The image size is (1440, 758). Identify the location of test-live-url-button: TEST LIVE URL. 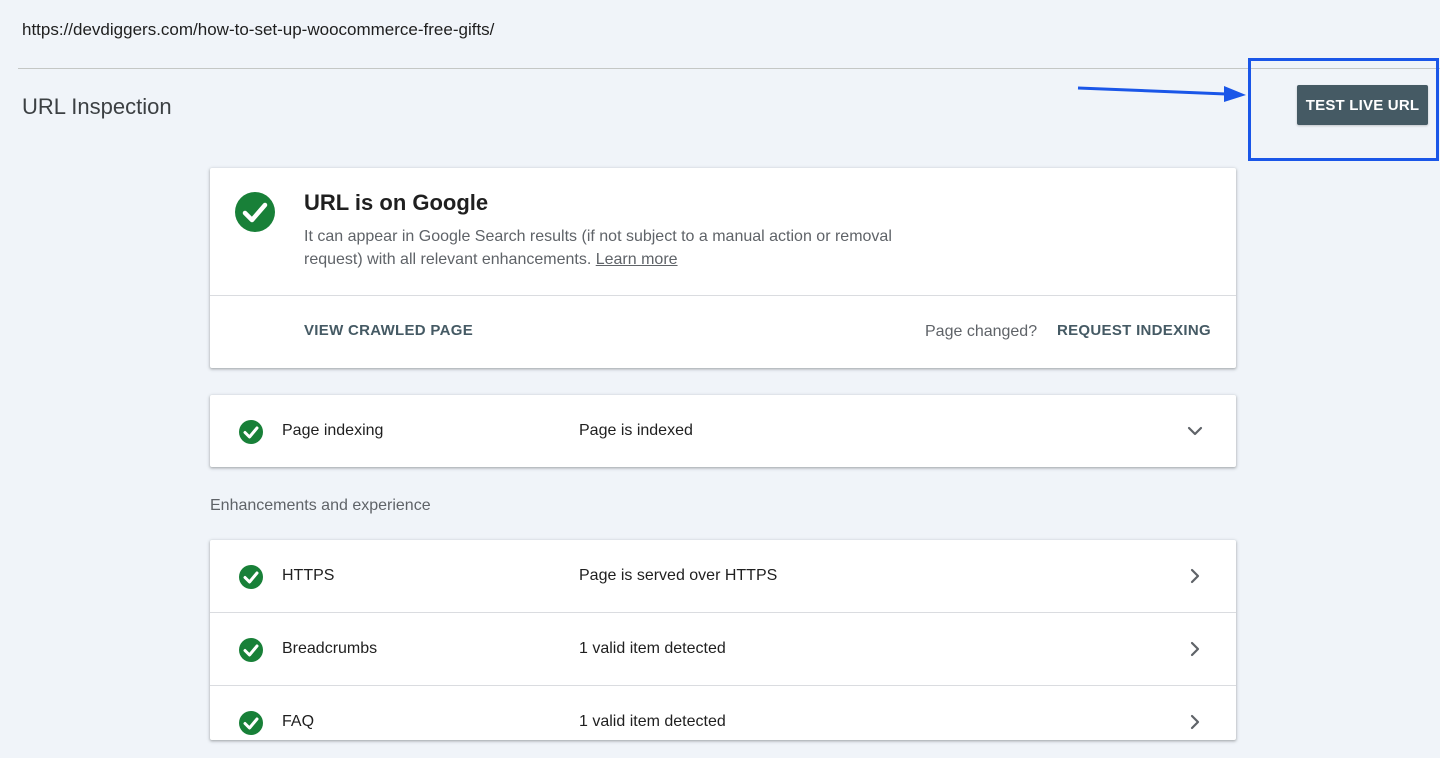
(1362, 105).